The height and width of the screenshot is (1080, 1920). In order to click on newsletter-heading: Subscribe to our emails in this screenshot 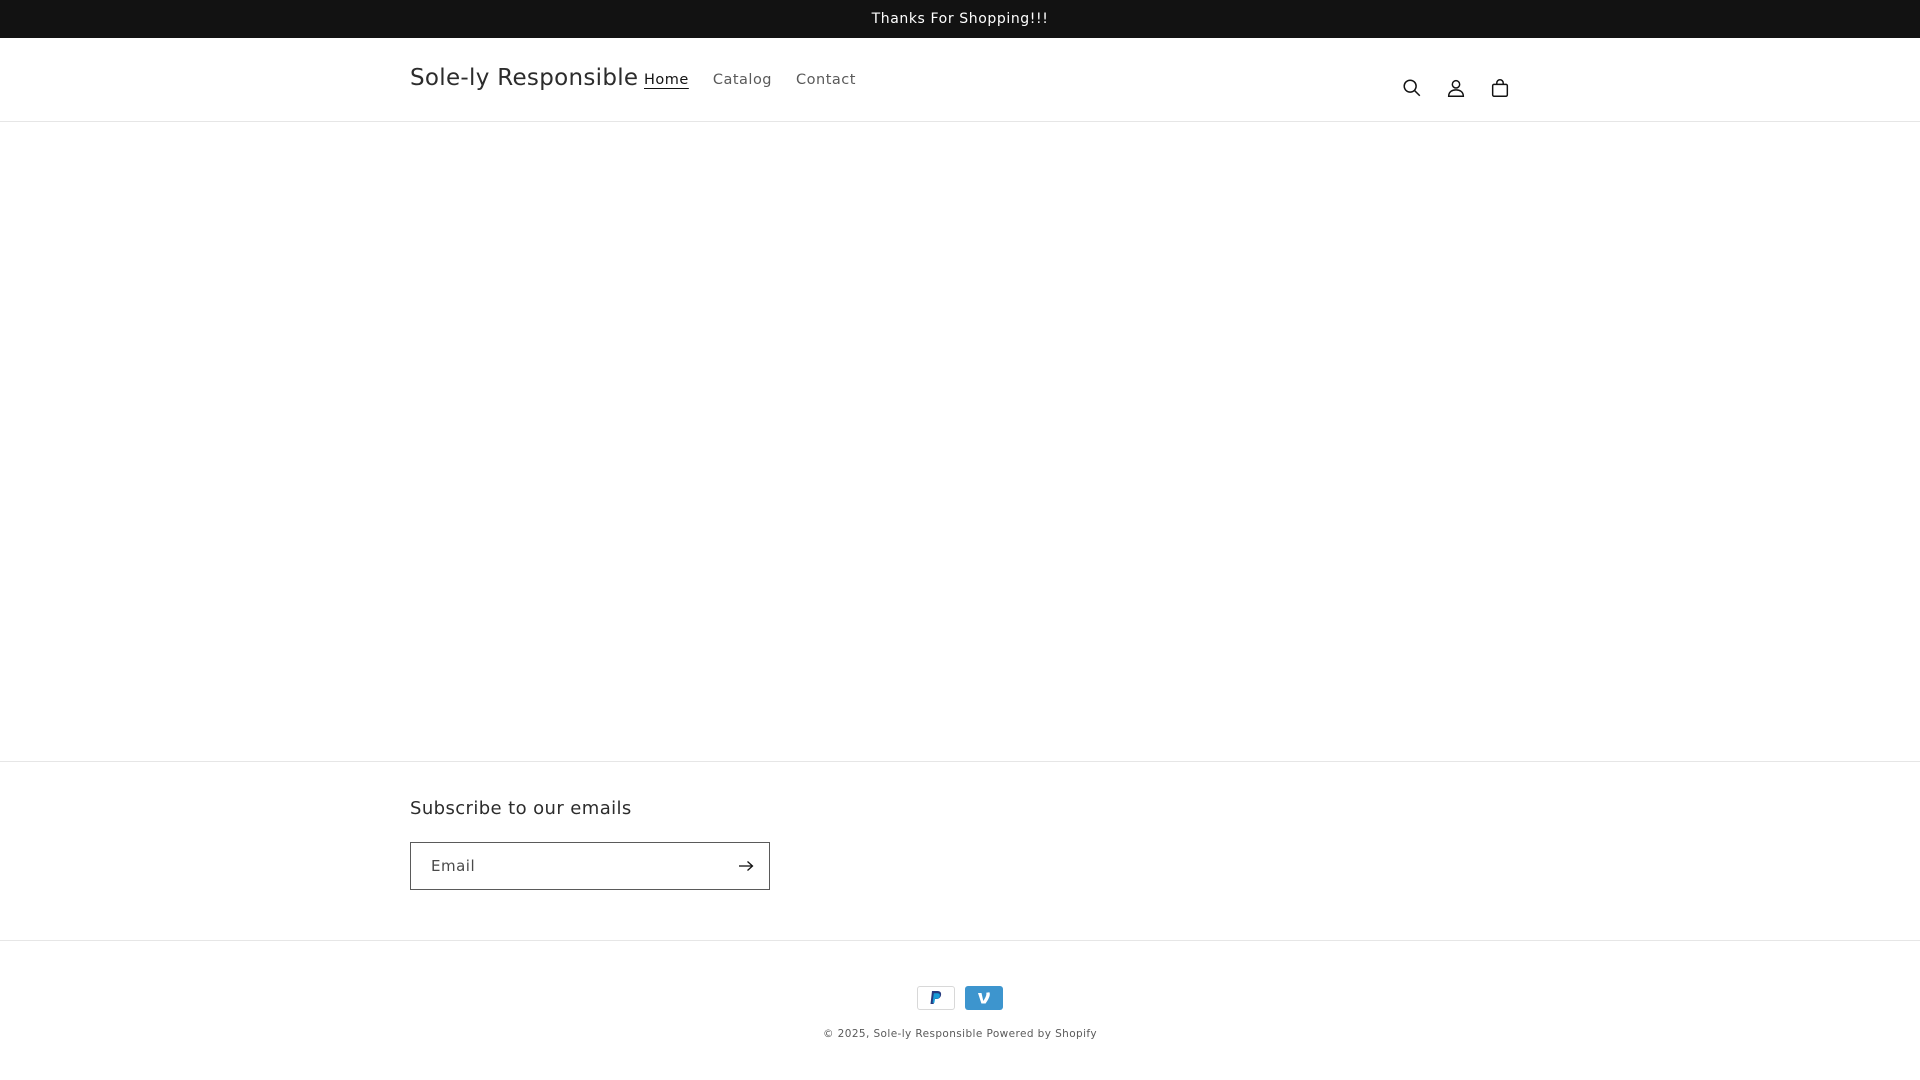, I will do `click(521, 808)`.